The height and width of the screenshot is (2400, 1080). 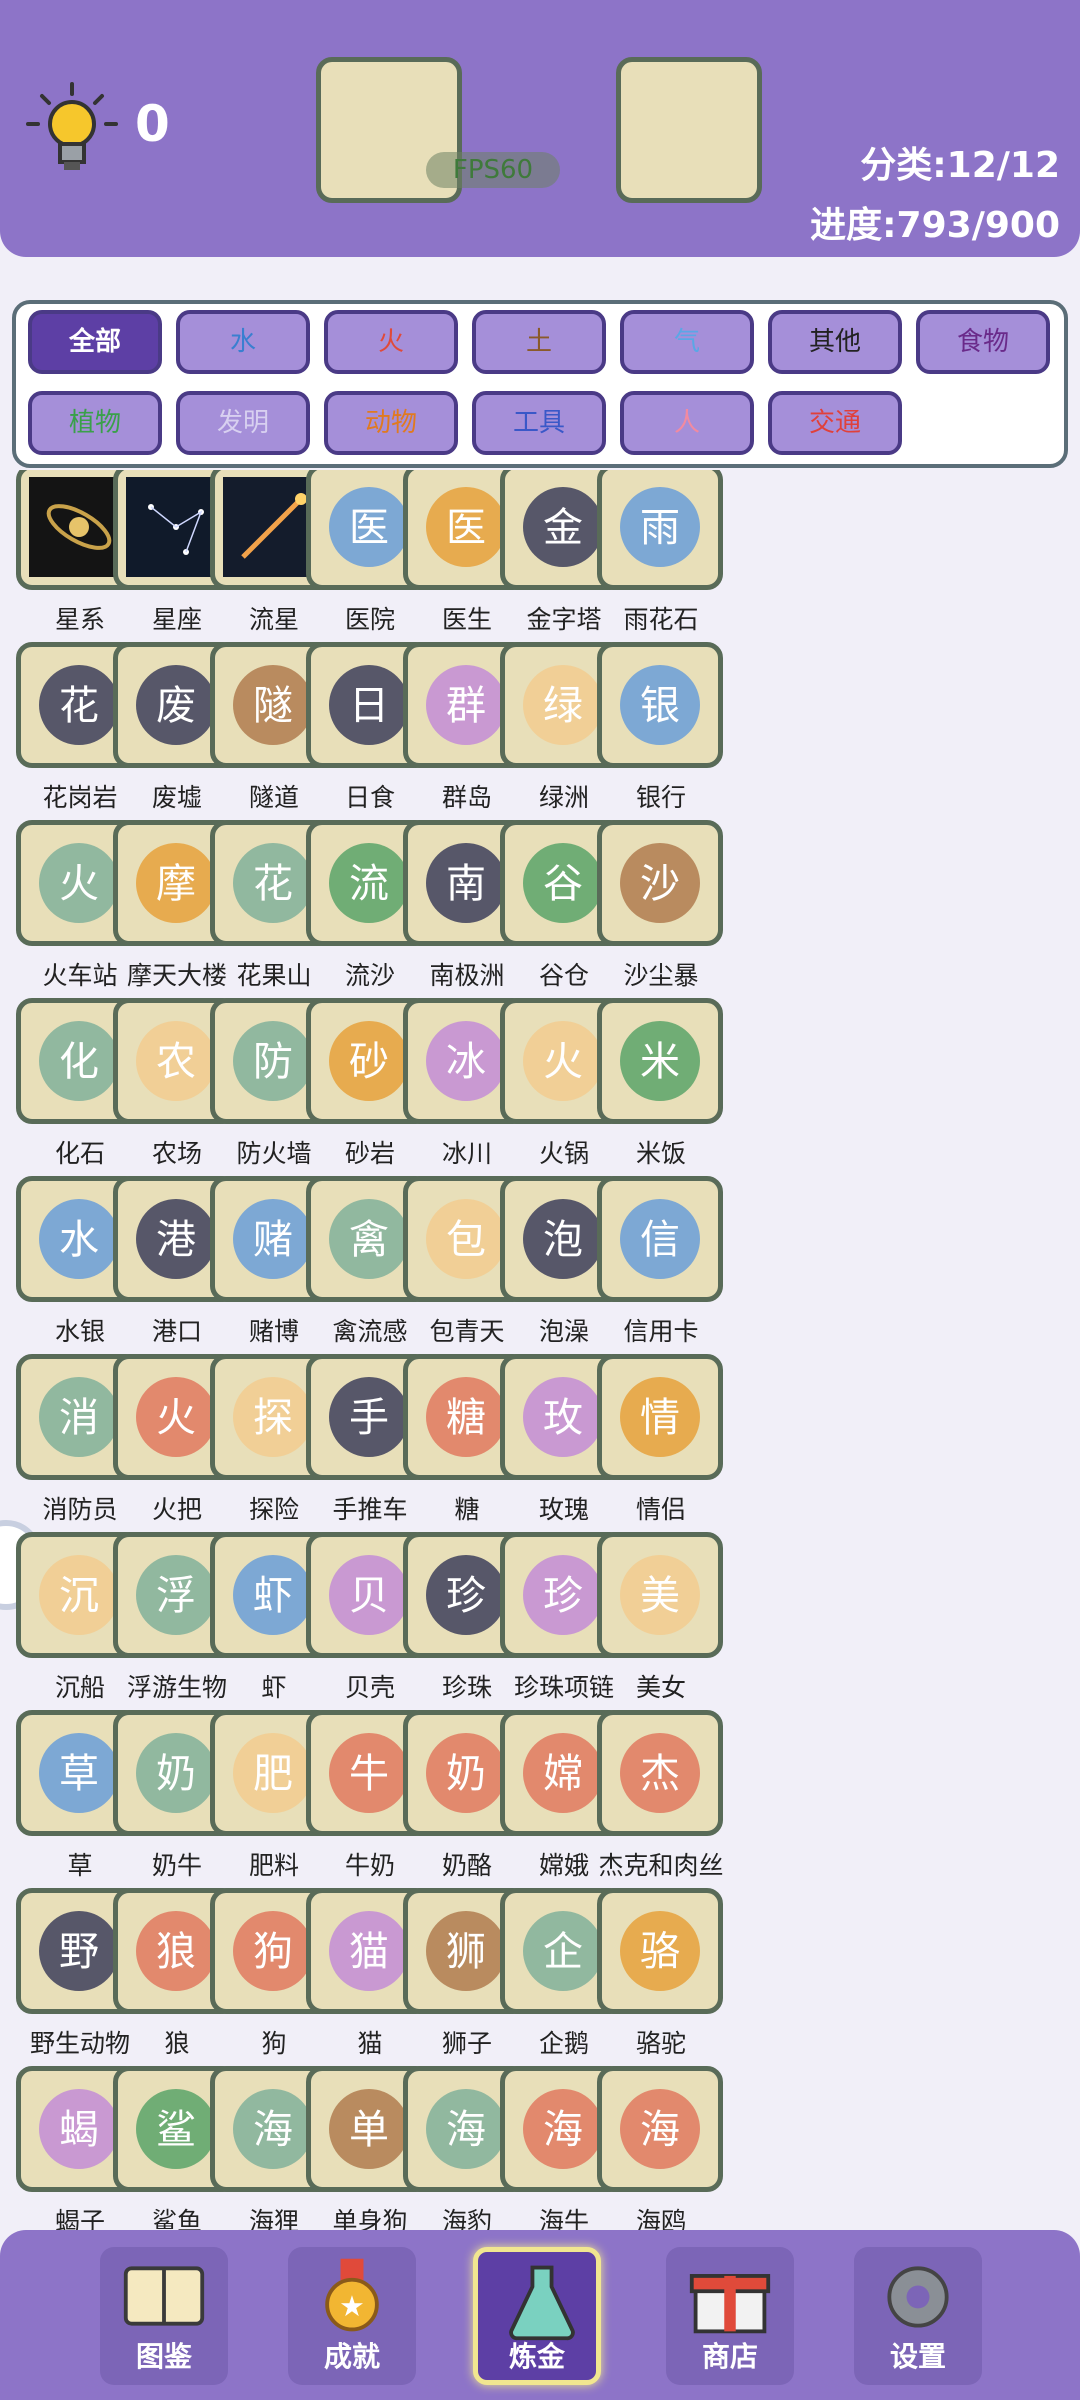 What do you see at coordinates (369, 1596) in the screenshot?
I see `svg-text: 贝` at bounding box center [369, 1596].